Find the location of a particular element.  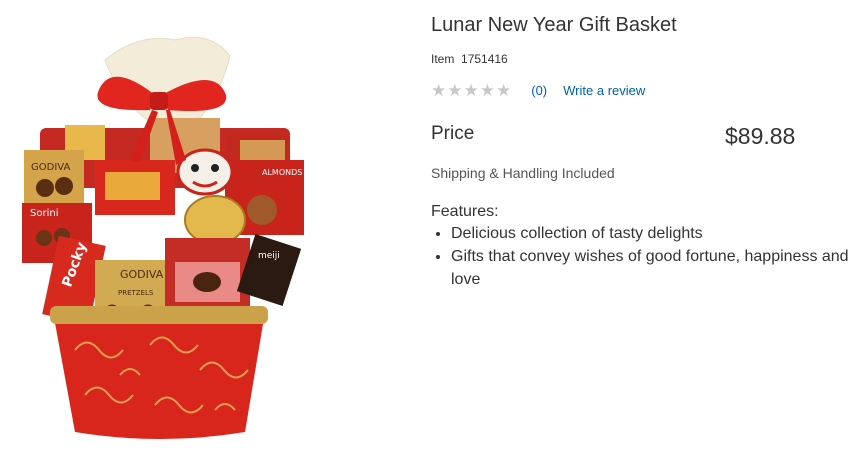

meiji-label: meiji is located at coordinates (269, 256).